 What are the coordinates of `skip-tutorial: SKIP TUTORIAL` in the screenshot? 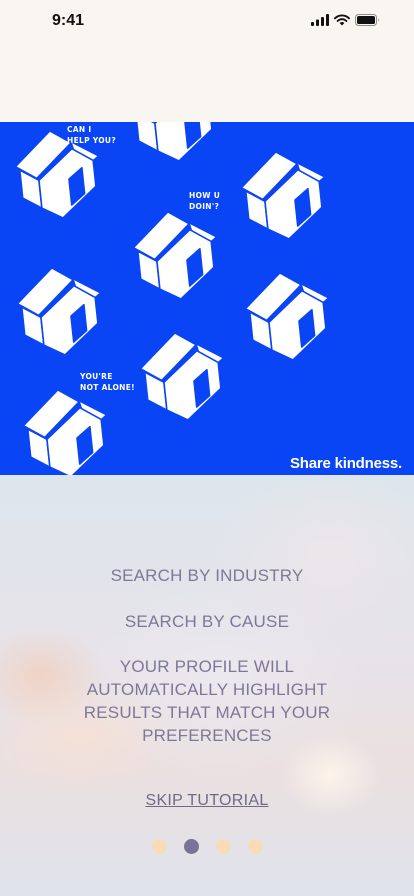 It's located at (207, 801).